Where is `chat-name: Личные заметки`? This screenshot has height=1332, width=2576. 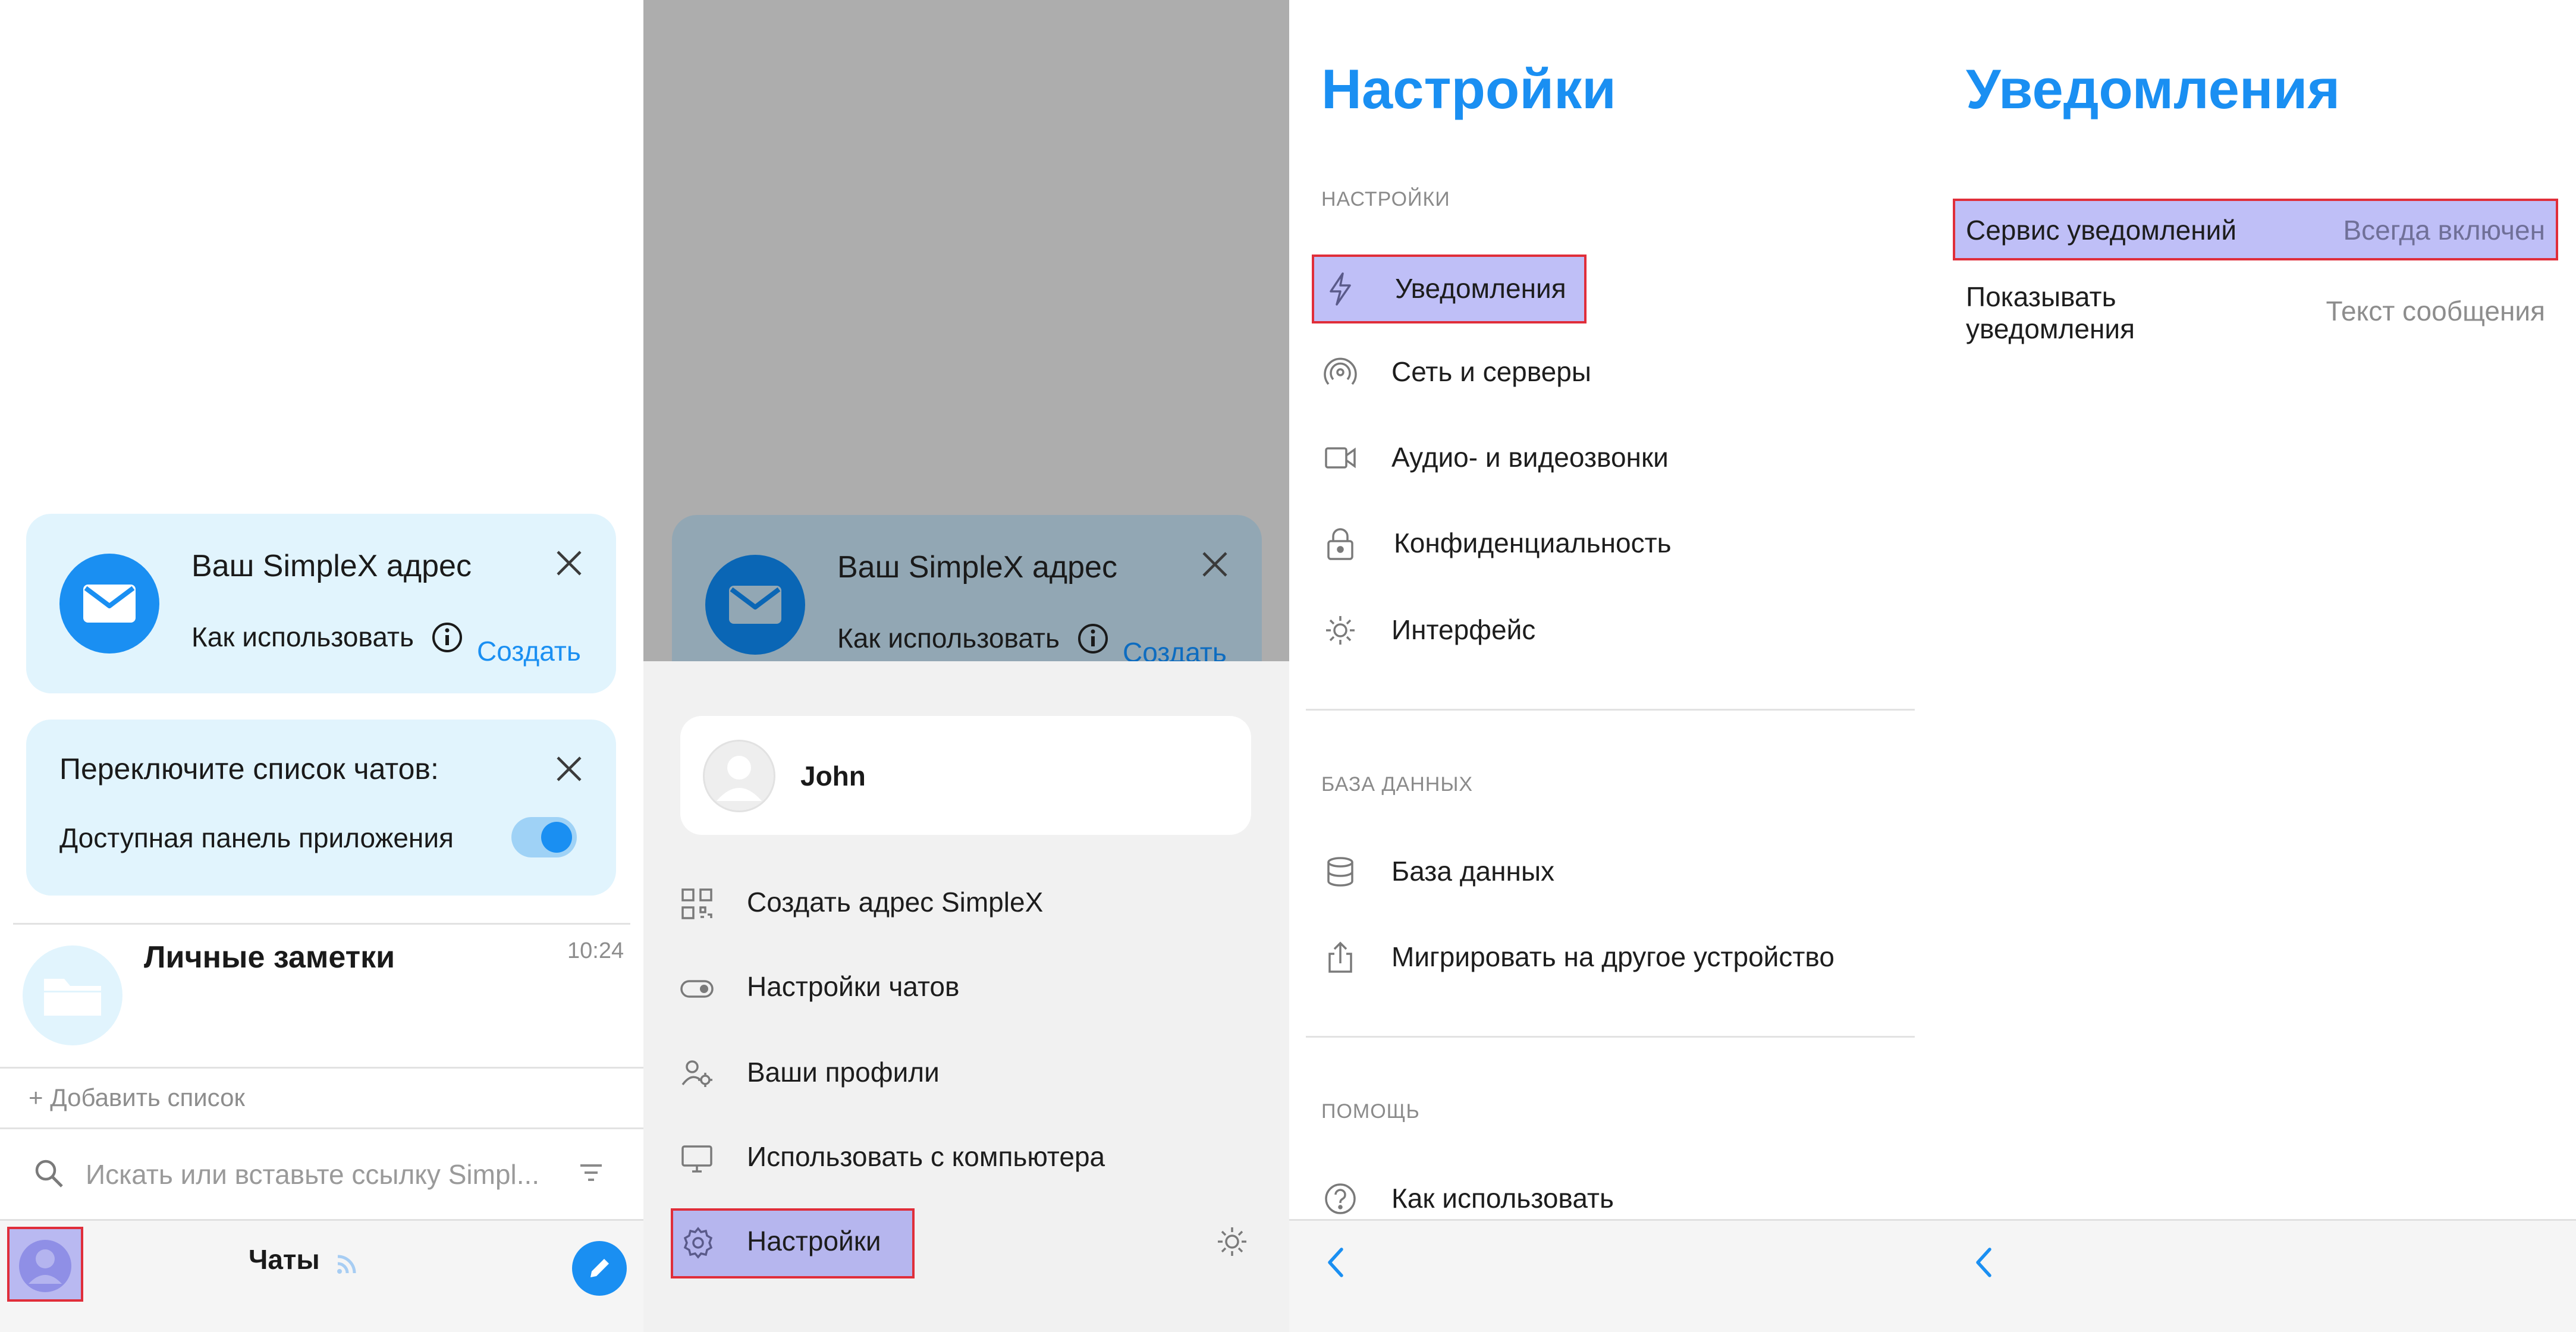 chat-name: Личные заметки is located at coordinates (269, 958).